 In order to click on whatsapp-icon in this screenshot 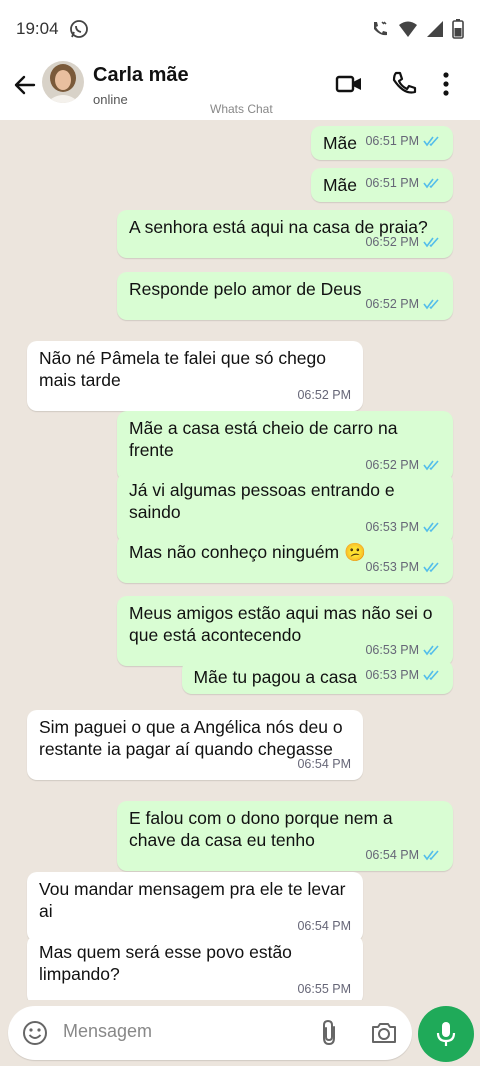, I will do `click(78, 29)`.